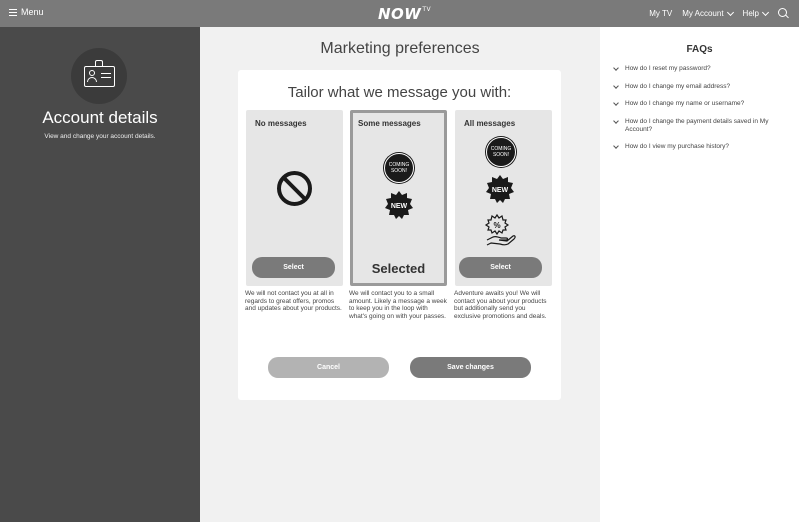  I want to click on menu-button: Menu, so click(26, 12).